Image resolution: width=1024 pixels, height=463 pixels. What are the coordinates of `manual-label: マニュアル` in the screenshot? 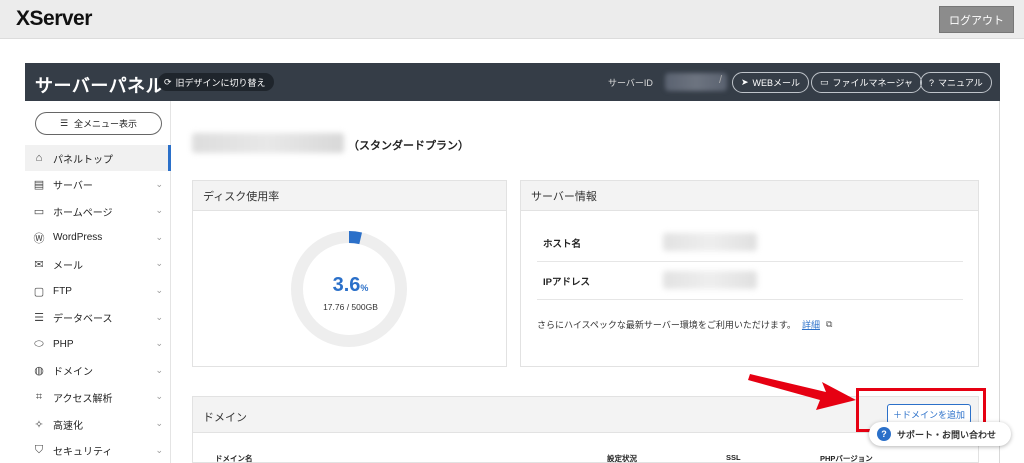 It's located at (960, 83).